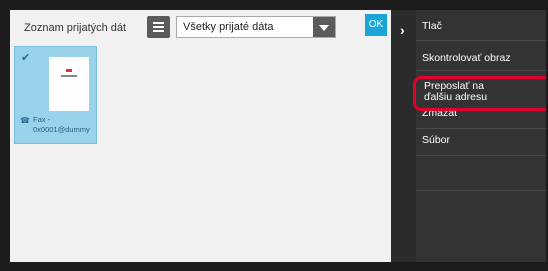 Image resolution: width=548 pixels, height=271 pixels. What do you see at coordinates (402, 30) in the screenshot?
I see `chevron-right-icon: ›` at bounding box center [402, 30].